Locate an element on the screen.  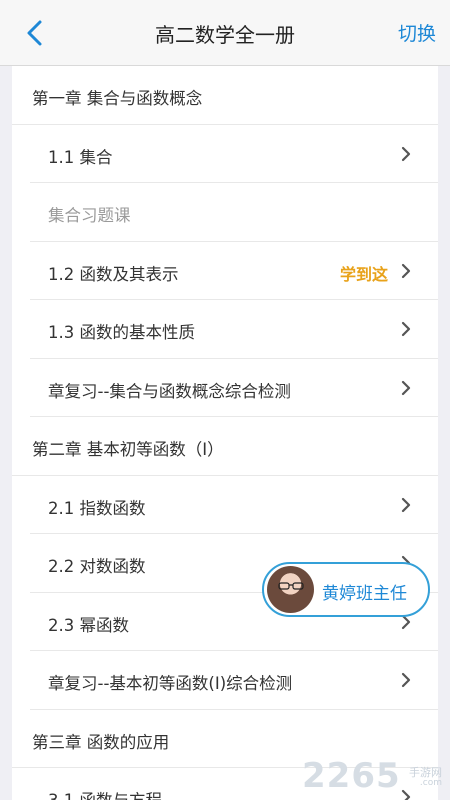
teacher-contact-button: 黄婷班主任 is located at coordinates (346, 589).